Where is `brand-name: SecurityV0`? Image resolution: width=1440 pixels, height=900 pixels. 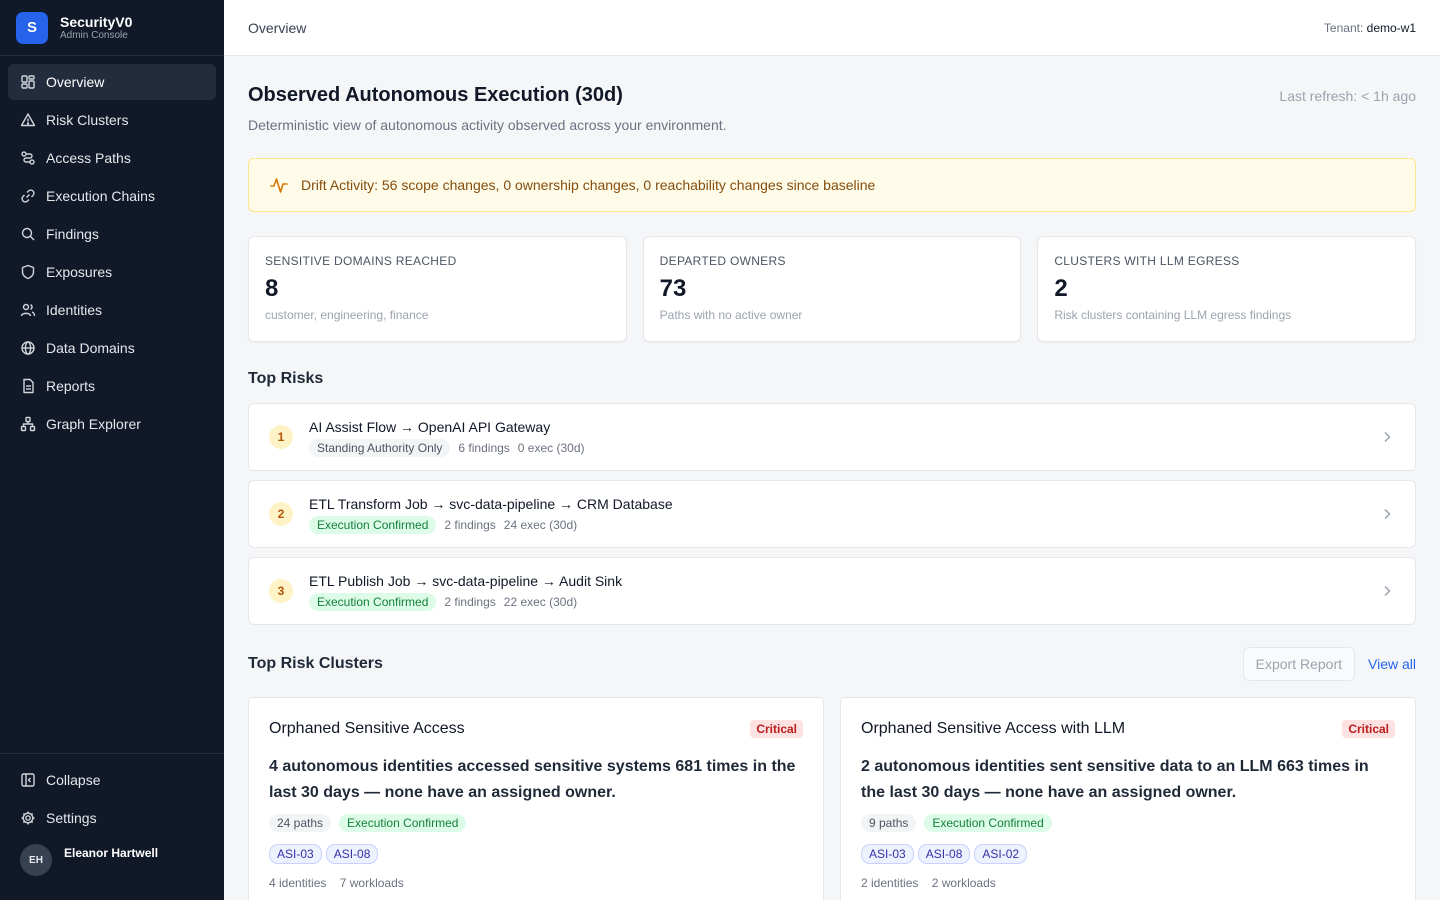 brand-name: SecurityV0 is located at coordinates (96, 21).